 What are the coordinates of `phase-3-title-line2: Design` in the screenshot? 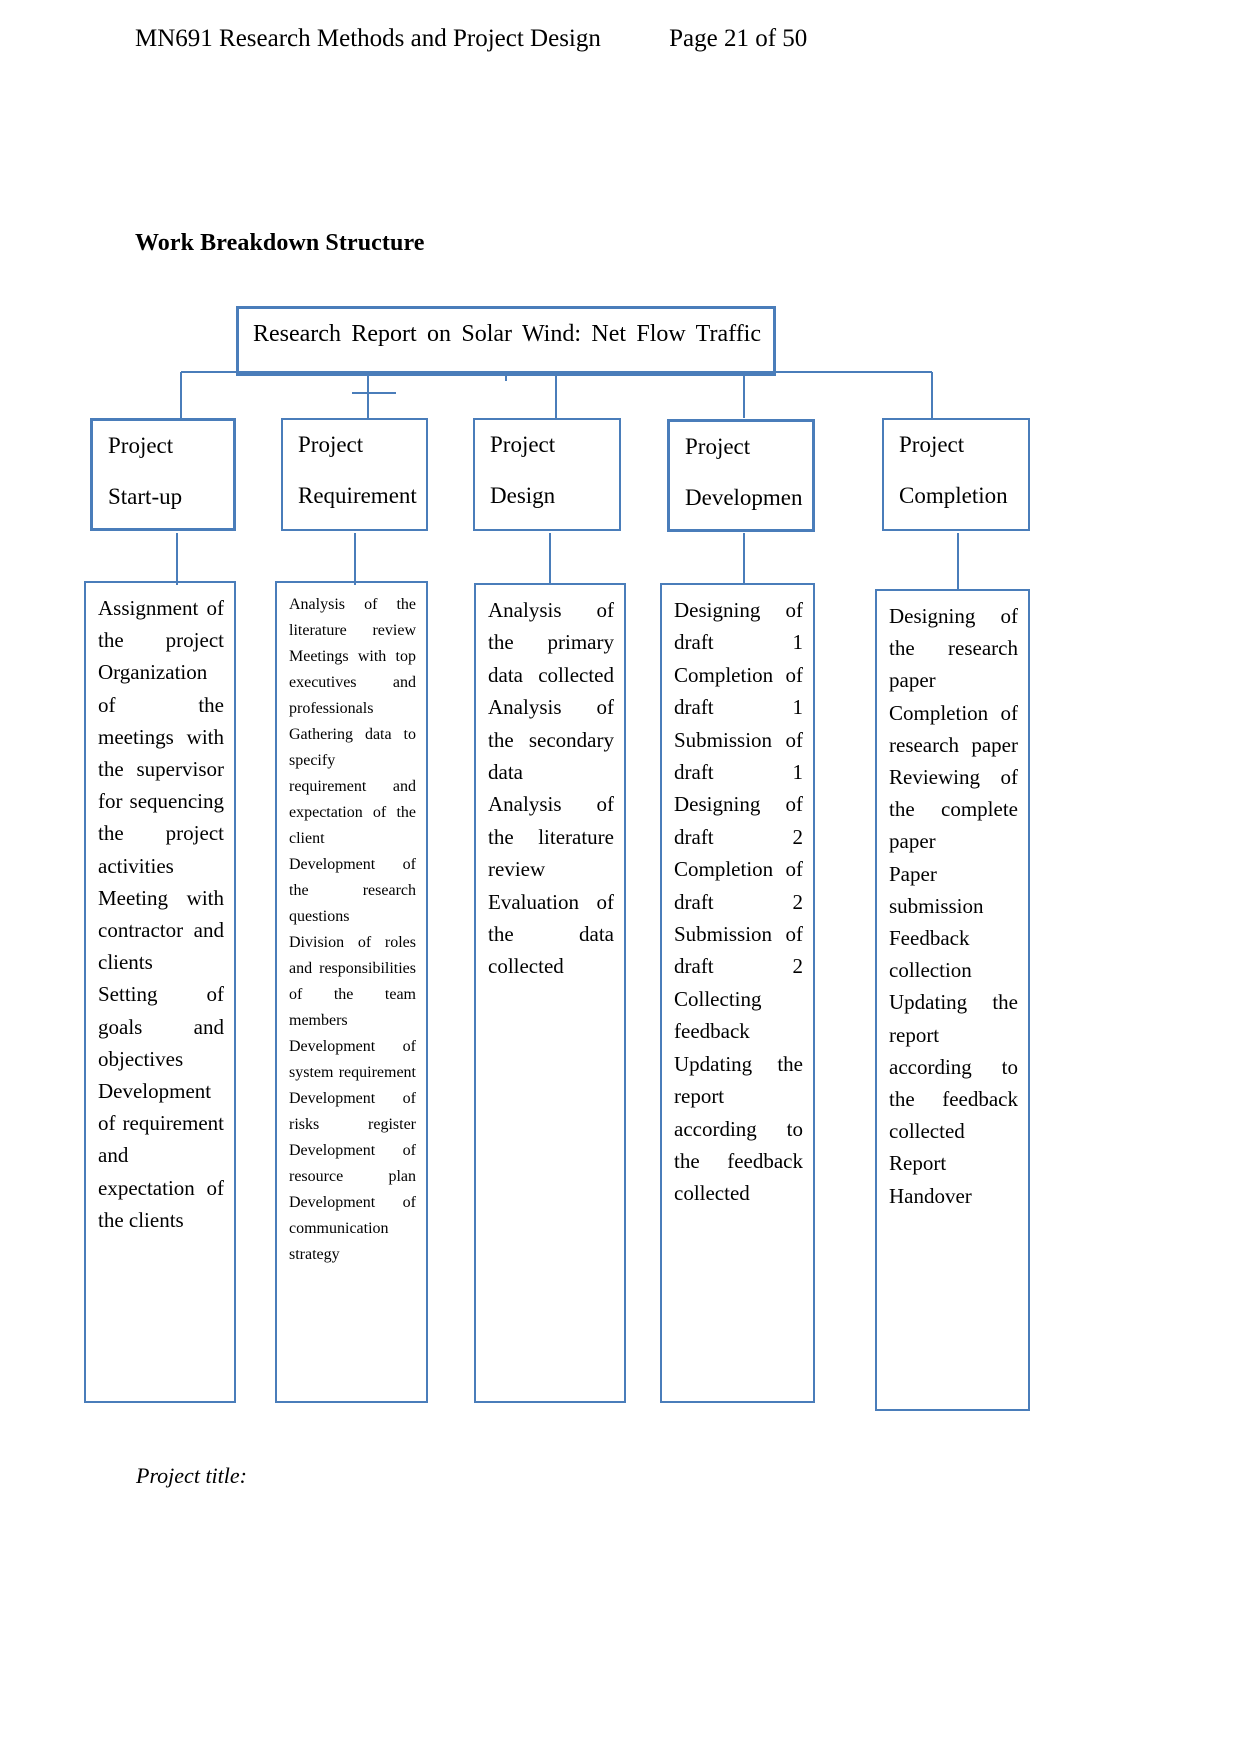 It's located at (523, 495).